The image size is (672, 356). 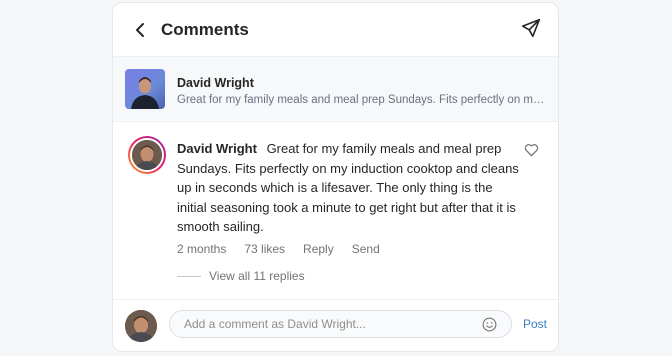 What do you see at coordinates (141, 326) in the screenshot?
I see `current-user-avatar` at bounding box center [141, 326].